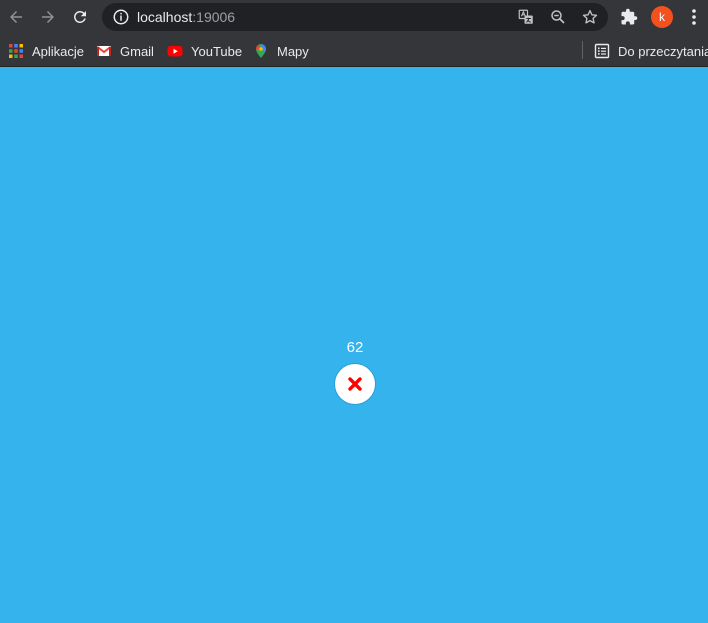  I want to click on arrow-left-icon, so click(16, 17).